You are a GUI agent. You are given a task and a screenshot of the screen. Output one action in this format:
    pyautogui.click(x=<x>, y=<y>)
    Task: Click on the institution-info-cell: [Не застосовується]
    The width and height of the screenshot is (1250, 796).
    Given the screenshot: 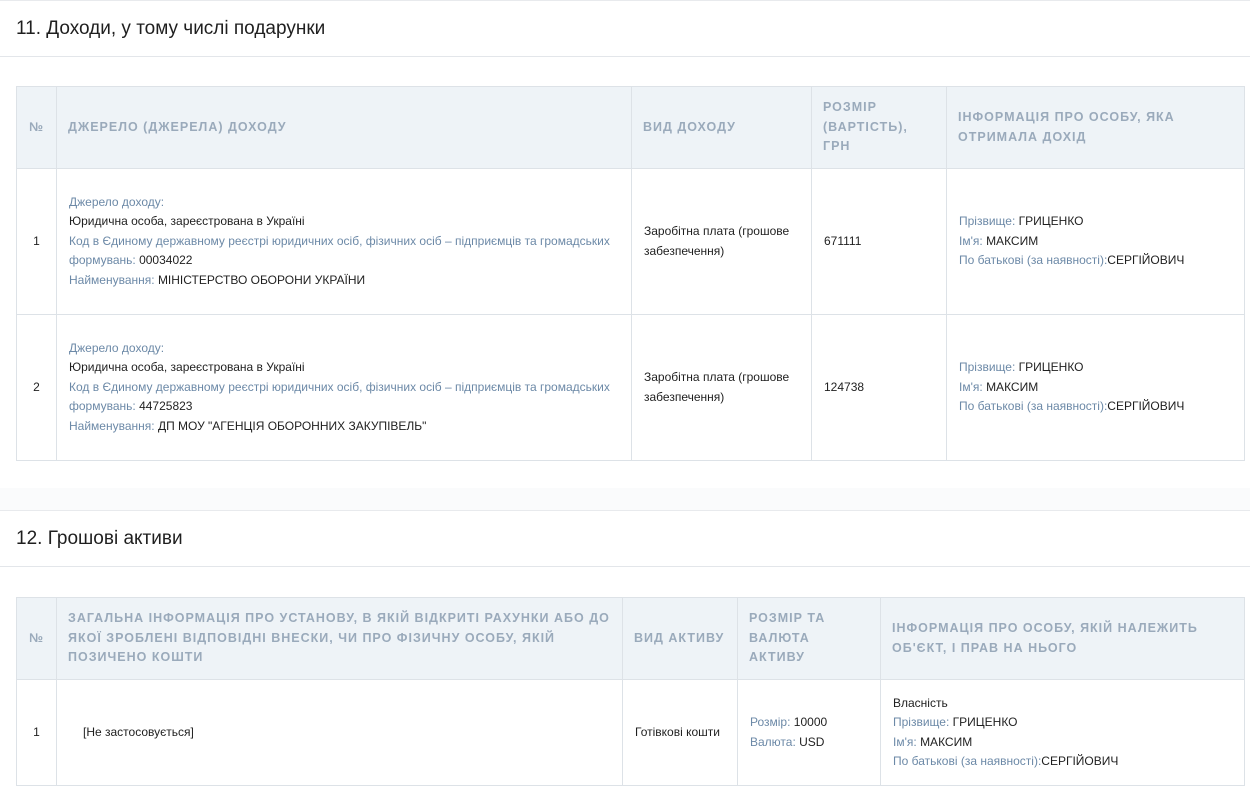 What is the action you would take?
    pyautogui.click(x=339, y=732)
    